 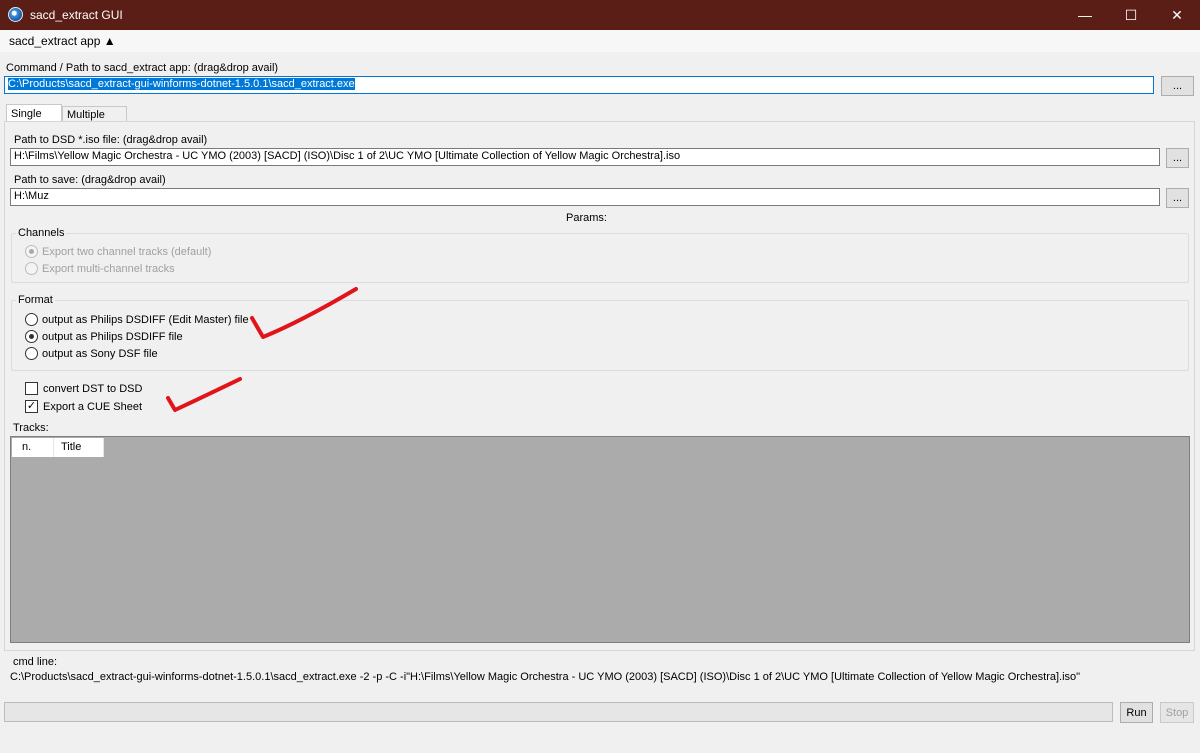 I want to click on stop-button: Stop, so click(x=1177, y=712).